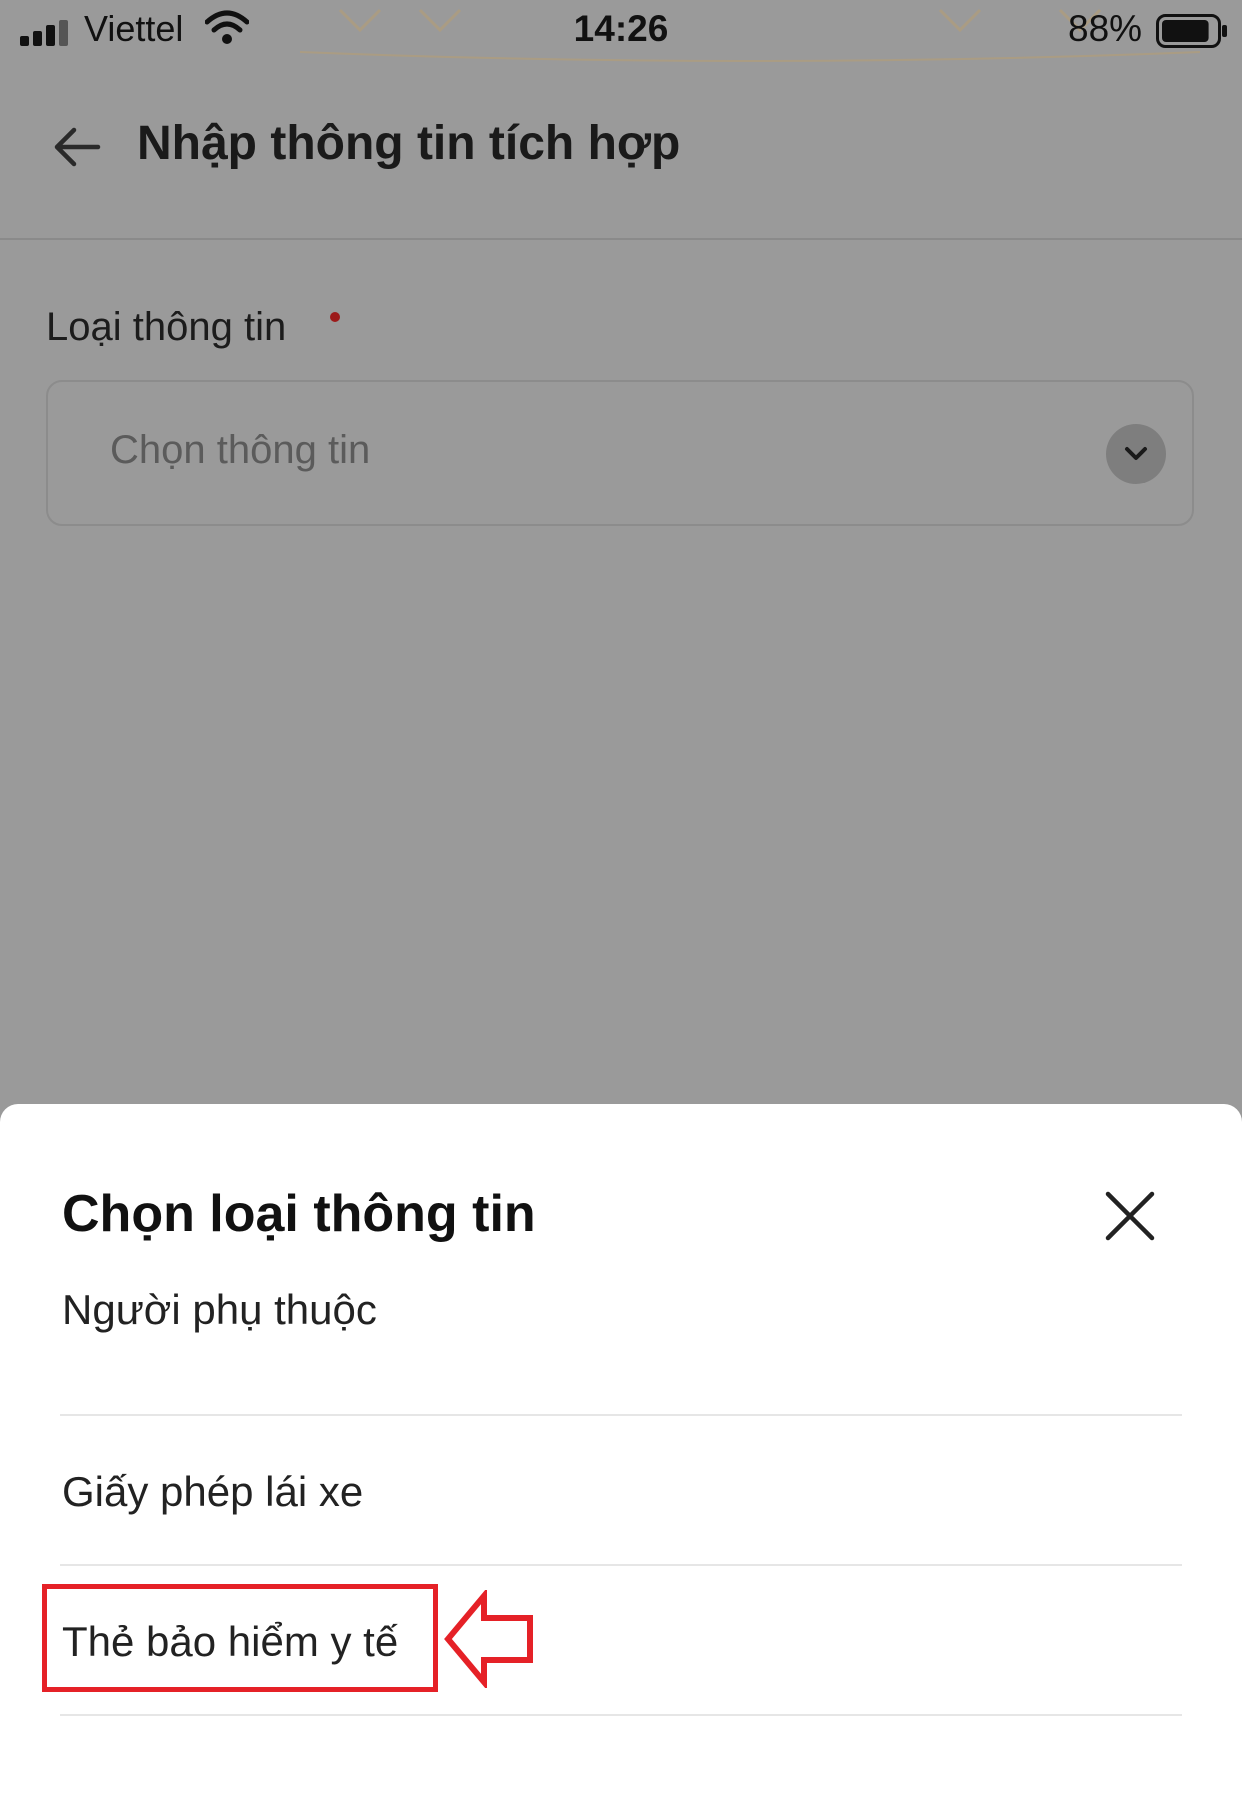  I want to click on option-nguoi-phu-thuoc: Người phụ thuộc, so click(621, 1335).